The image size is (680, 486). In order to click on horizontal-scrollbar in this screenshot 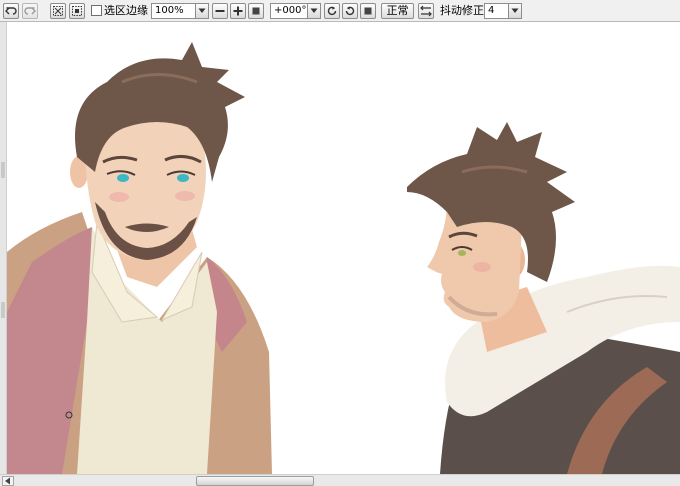, I will do `click(340, 480)`.